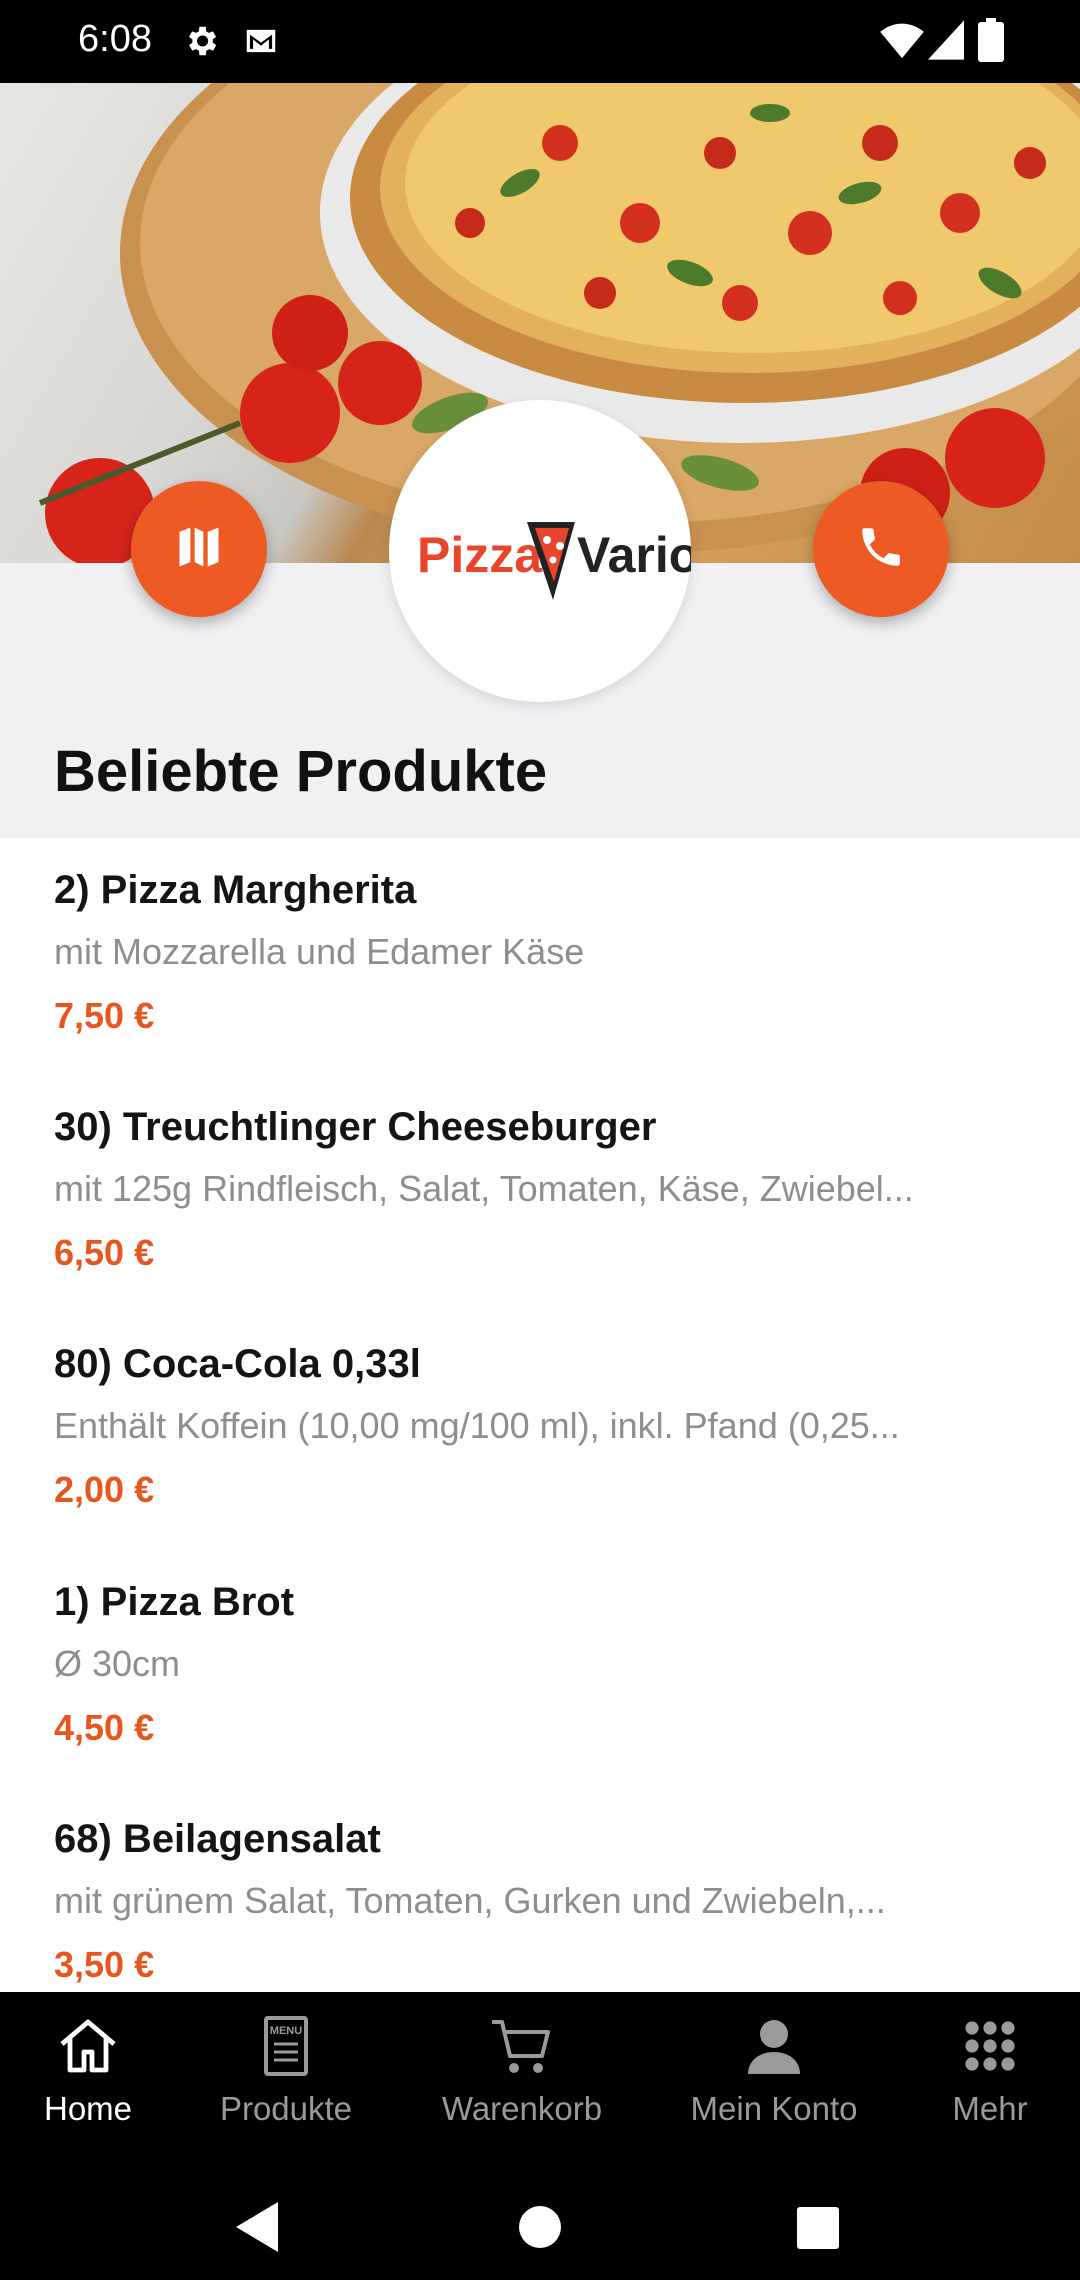  I want to click on system-navigation-bar, so click(540, 2226).